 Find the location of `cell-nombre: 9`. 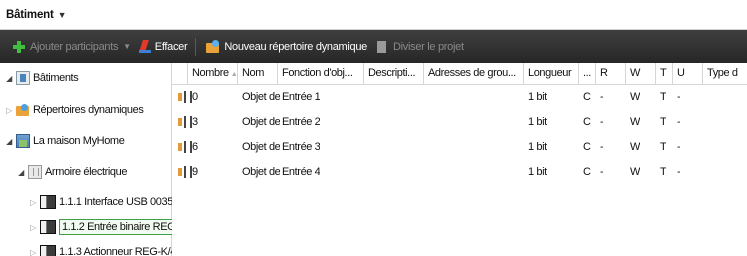

cell-nombre: 9 is located at coordinates (195, 172).